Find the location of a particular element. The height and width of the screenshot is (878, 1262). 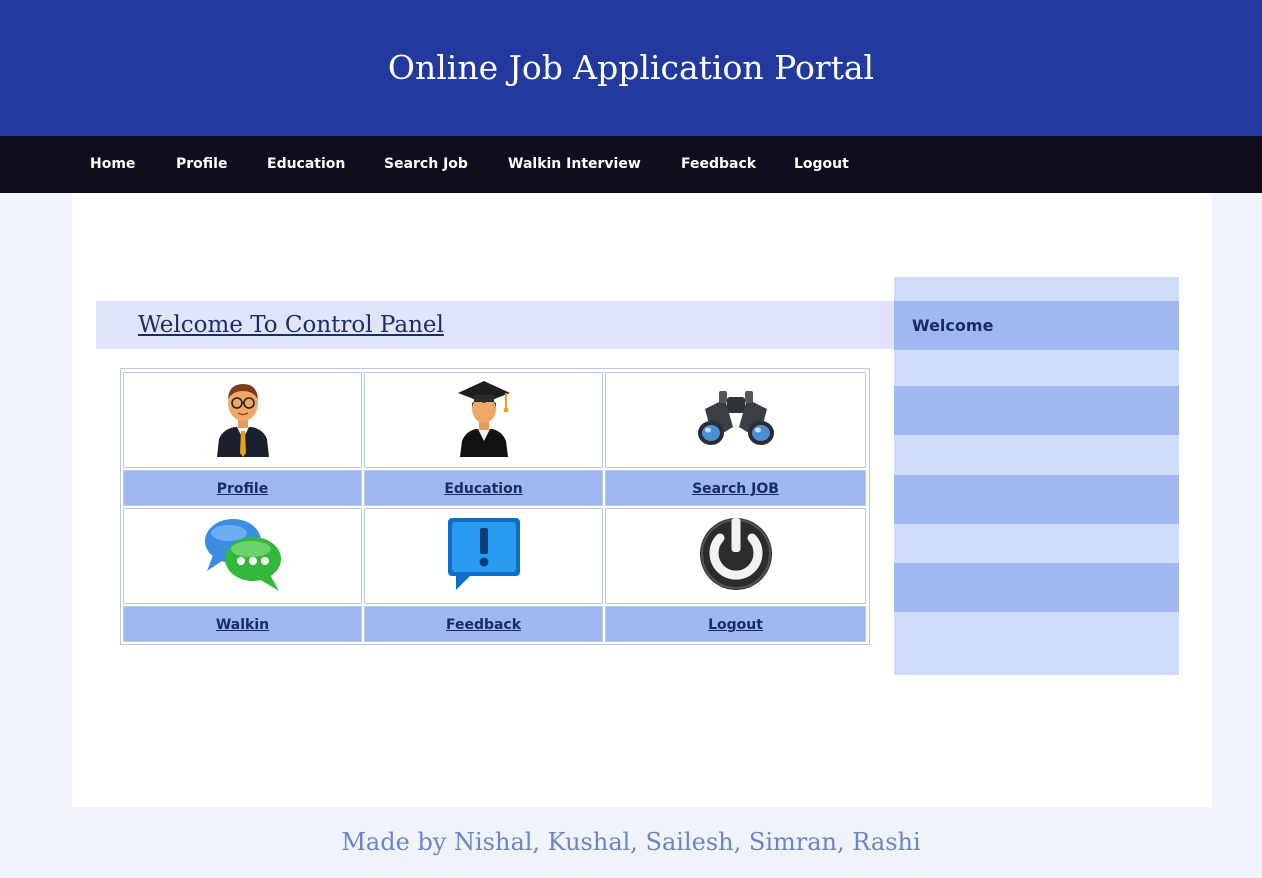

site-title: Online Job Application Portal is located at coordinates (631, 67).